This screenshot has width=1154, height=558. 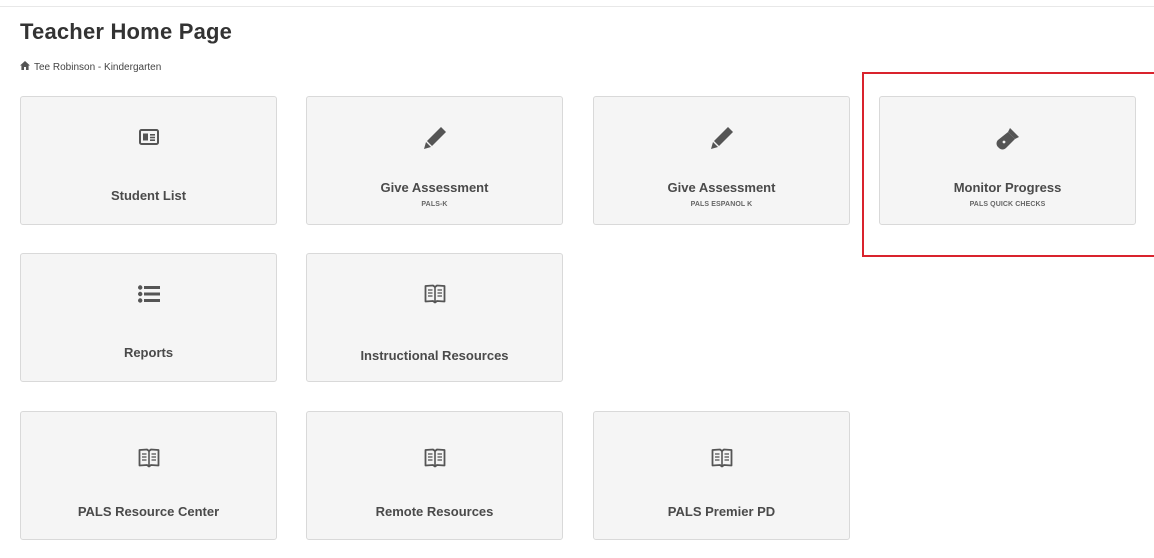 I want to click on remote-resources-tile: Remote Resources, so click(x=434, y=475).